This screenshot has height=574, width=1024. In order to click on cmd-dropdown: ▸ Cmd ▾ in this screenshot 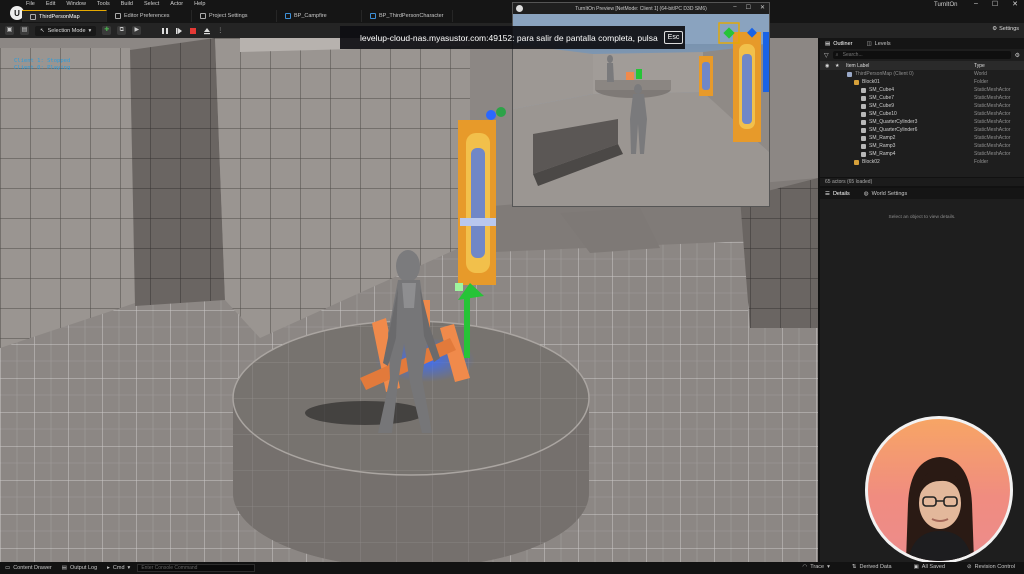, I will do `click(118, 568)`.